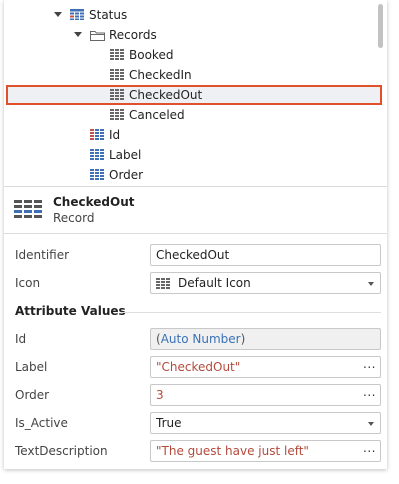 The width and height of the screenshot is (399, 484). I want to click on tree-node-canceled: Canceled, so click(189, 115).